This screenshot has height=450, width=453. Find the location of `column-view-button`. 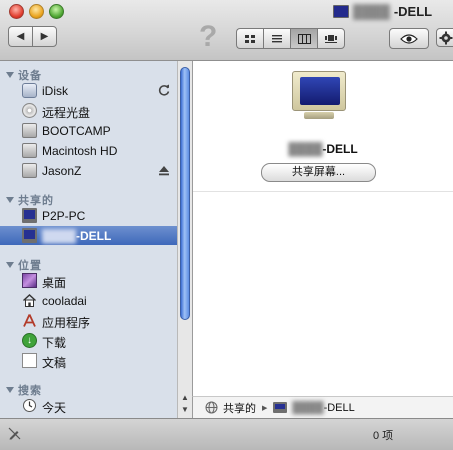

column-view-button is located at coordinates (303, 38).